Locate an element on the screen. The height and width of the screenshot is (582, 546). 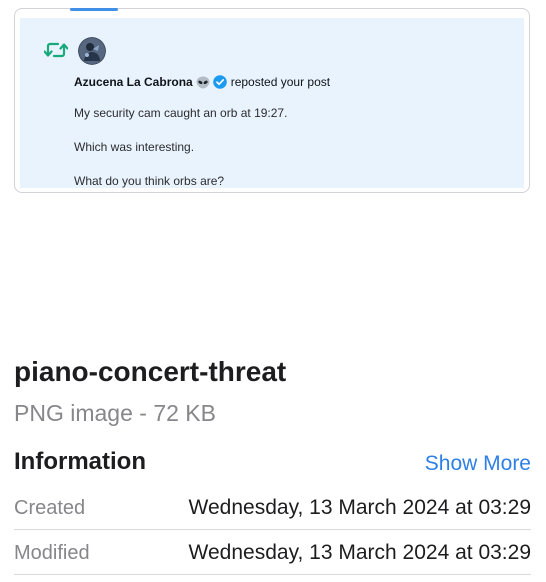
avatar is located at coordinates (92, 51).